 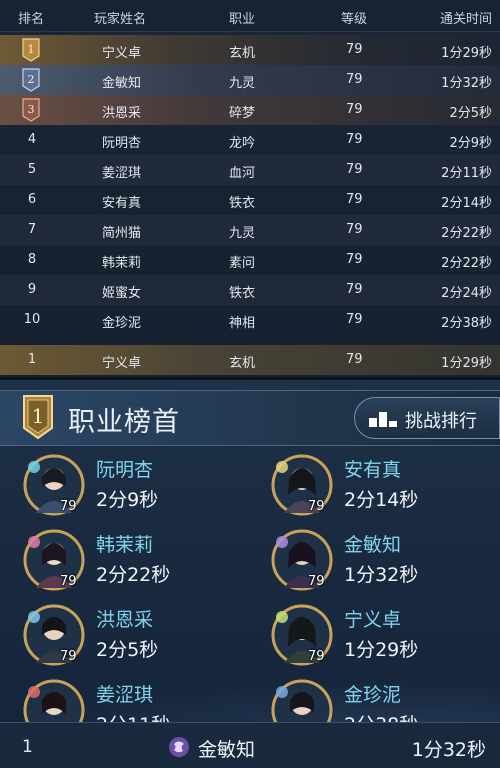 I want to click on table-row: 2 金敏知 九灵 79 1分32秒, so click(x=250, y=80).